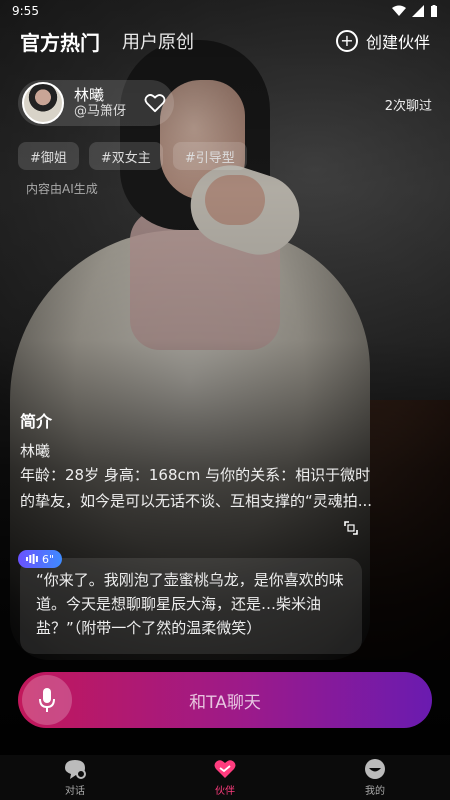 This screenshot has height=800, width=450. I want to click on nav-item-chats: 对话, so click(75, 777).